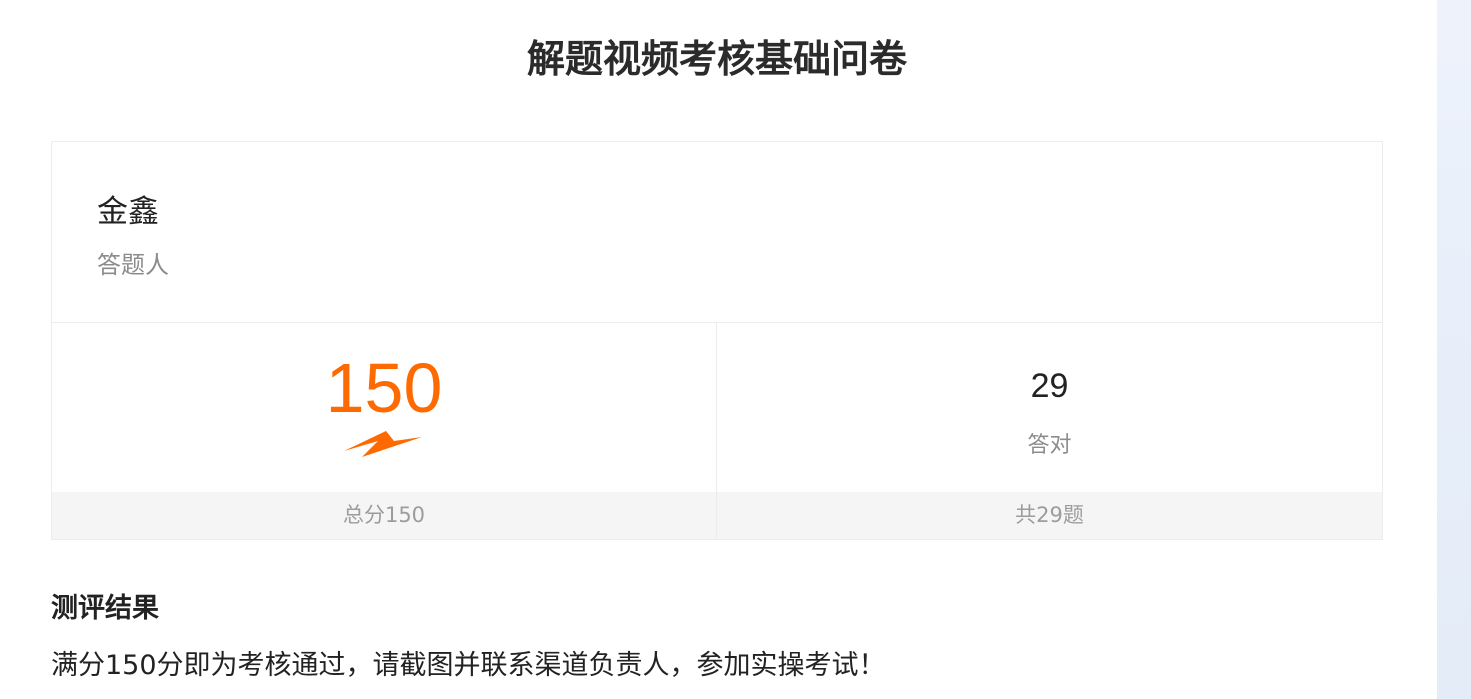 The width and height of the screenshot is (1471, 699). What do you see at coordinates (468, 665) in the screenshot?
I see `result-text: 满分150分即为考核通过，请截图并联系渠道负责人，参加实操考试！` at bounding box center [468, 665].